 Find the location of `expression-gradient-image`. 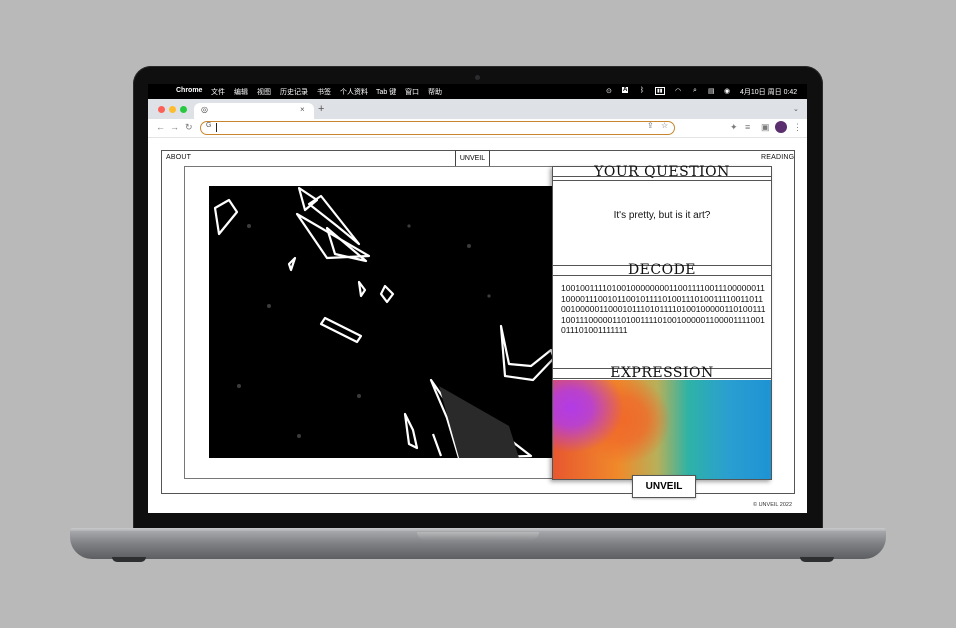

expression-gradient-image is located at coordinates (662, 429).